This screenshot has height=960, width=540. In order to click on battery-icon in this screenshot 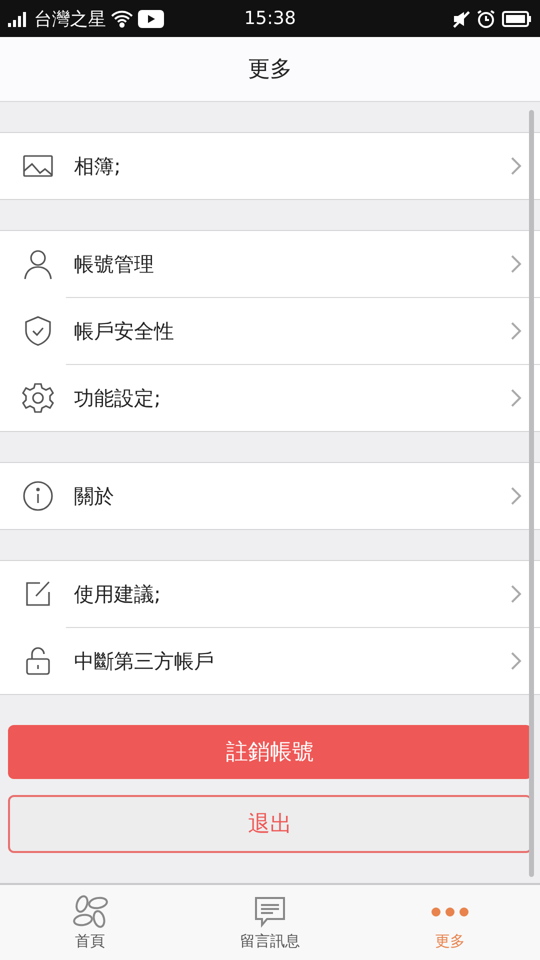, I will do `click(517, 18)`.